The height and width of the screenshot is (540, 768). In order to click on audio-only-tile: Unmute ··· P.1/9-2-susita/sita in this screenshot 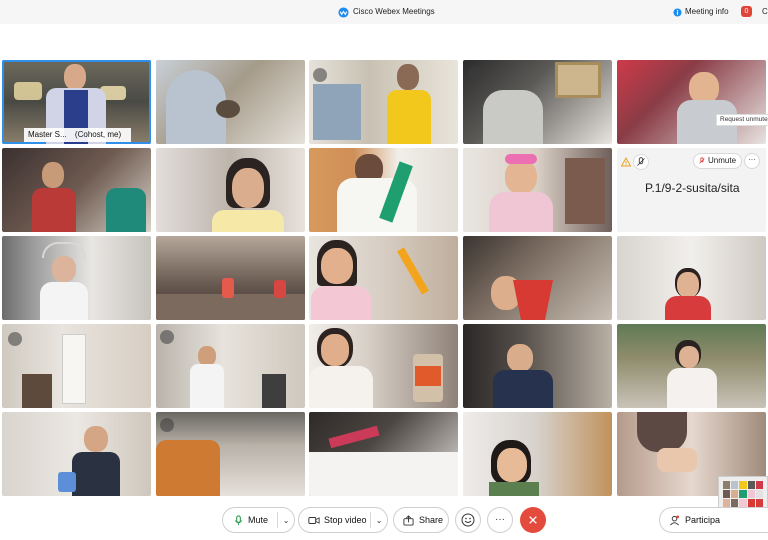, I will do `click(691, 190)`.